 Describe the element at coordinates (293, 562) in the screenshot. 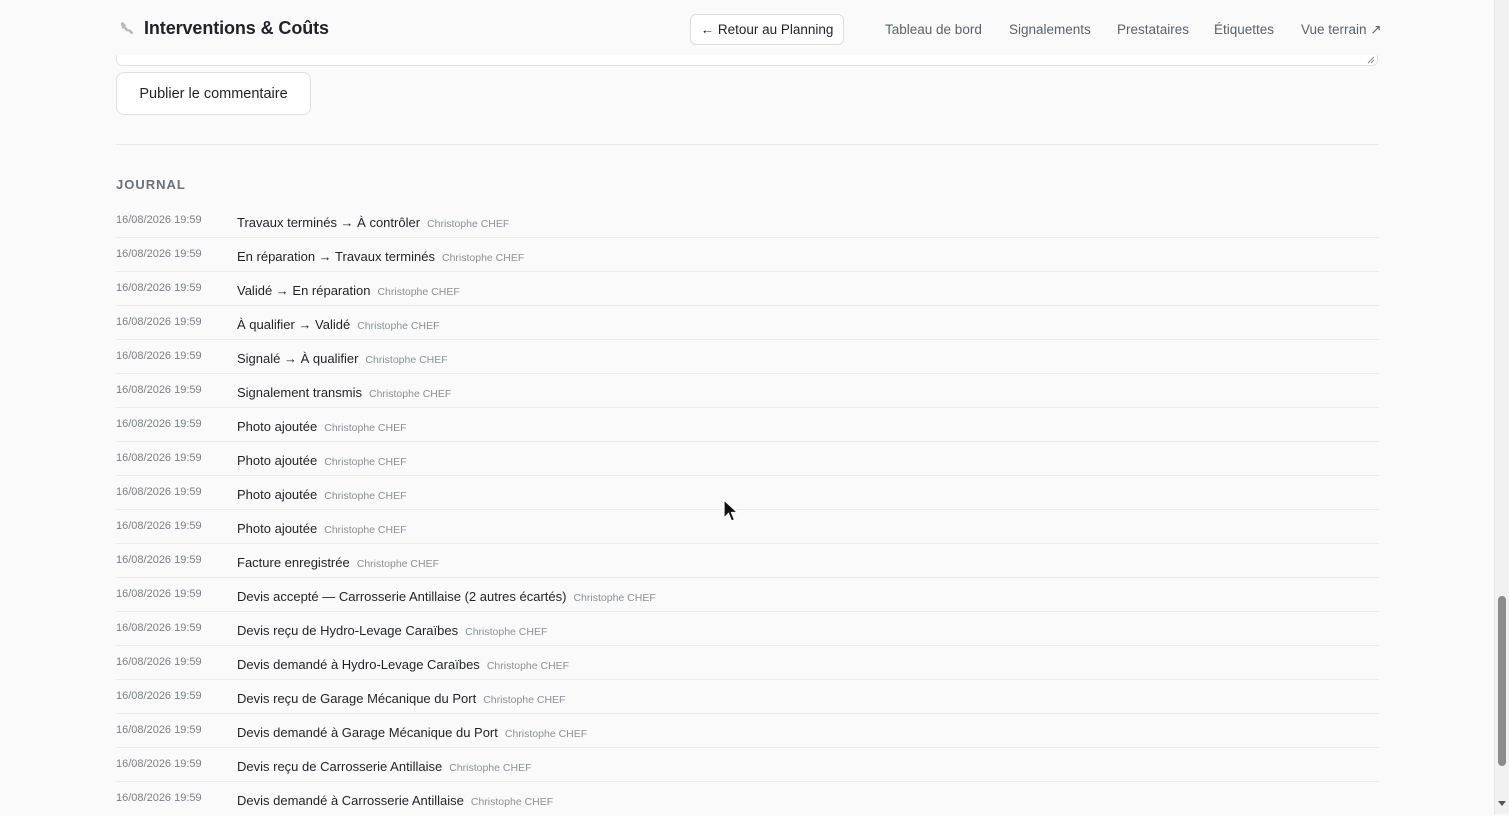

I see `journal-event: Facture enregistrée` at that location.